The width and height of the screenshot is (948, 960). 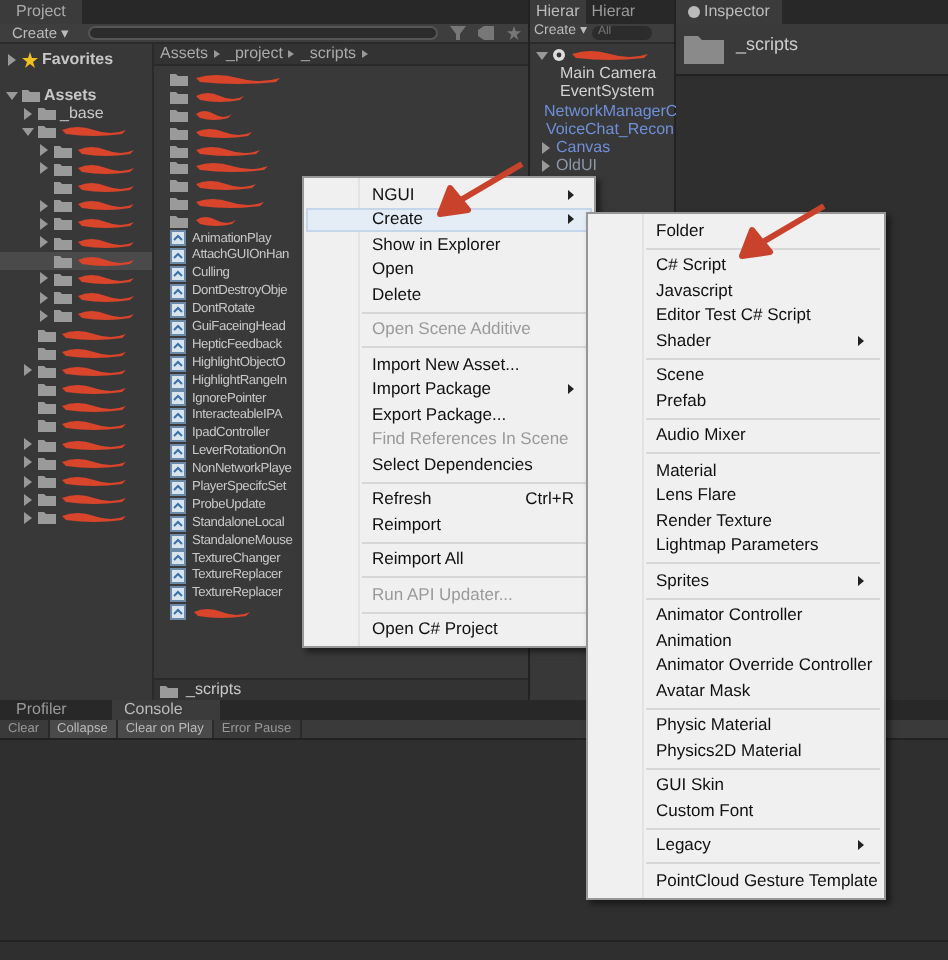 What do you see at coordinates (694, 12) in the screenshot?
I see `info-icon` at bounding box center [694, 12].